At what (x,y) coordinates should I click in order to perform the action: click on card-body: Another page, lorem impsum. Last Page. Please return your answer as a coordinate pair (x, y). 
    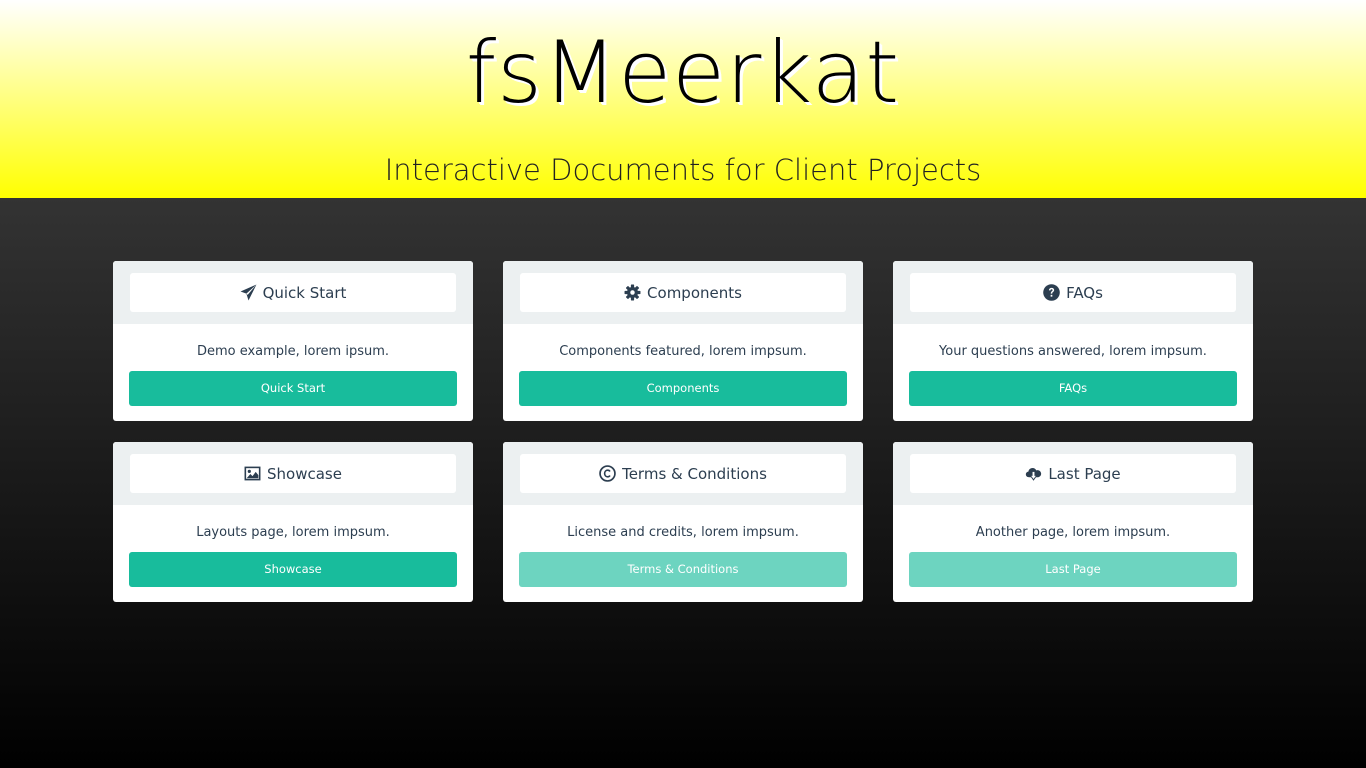
    Looking at the image, I should click on (1073, 554).